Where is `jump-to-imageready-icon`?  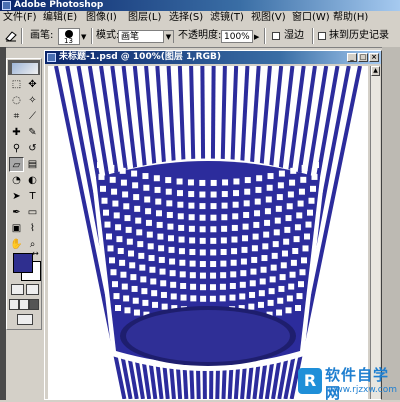 jump-to-imageready-icon is located at coordinates (25, 319).